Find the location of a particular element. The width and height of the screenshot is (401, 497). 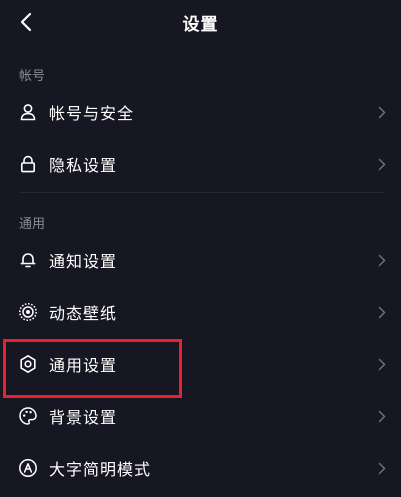

lock-icon is located at coordinates (28, 164).